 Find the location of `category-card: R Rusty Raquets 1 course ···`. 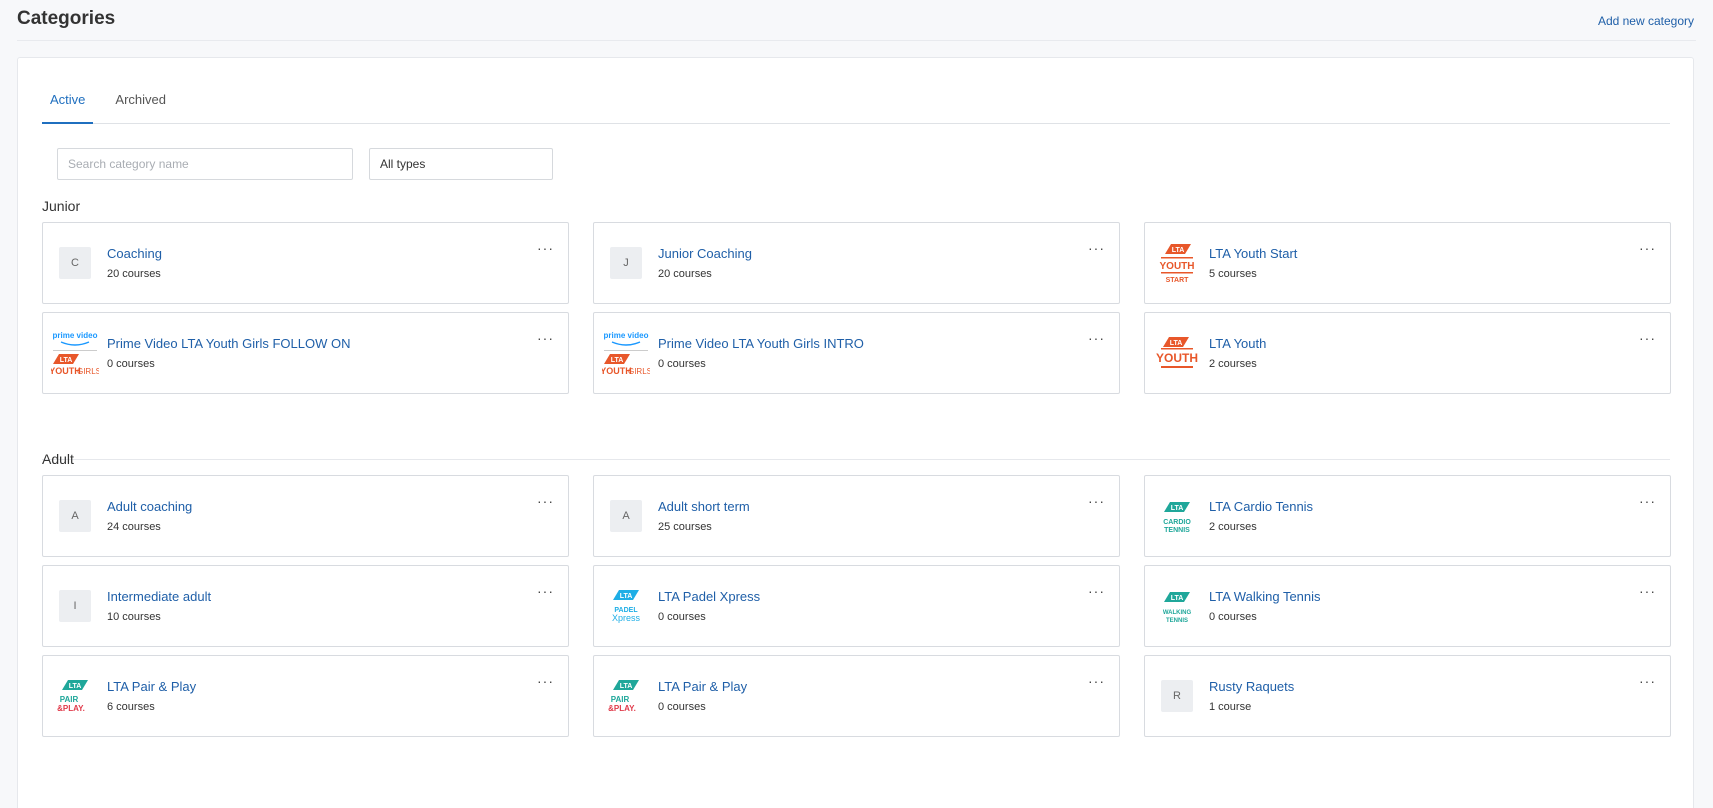

category-card: R Rusty Raquets 1 course ··· is located at coordinates (1407, 696).